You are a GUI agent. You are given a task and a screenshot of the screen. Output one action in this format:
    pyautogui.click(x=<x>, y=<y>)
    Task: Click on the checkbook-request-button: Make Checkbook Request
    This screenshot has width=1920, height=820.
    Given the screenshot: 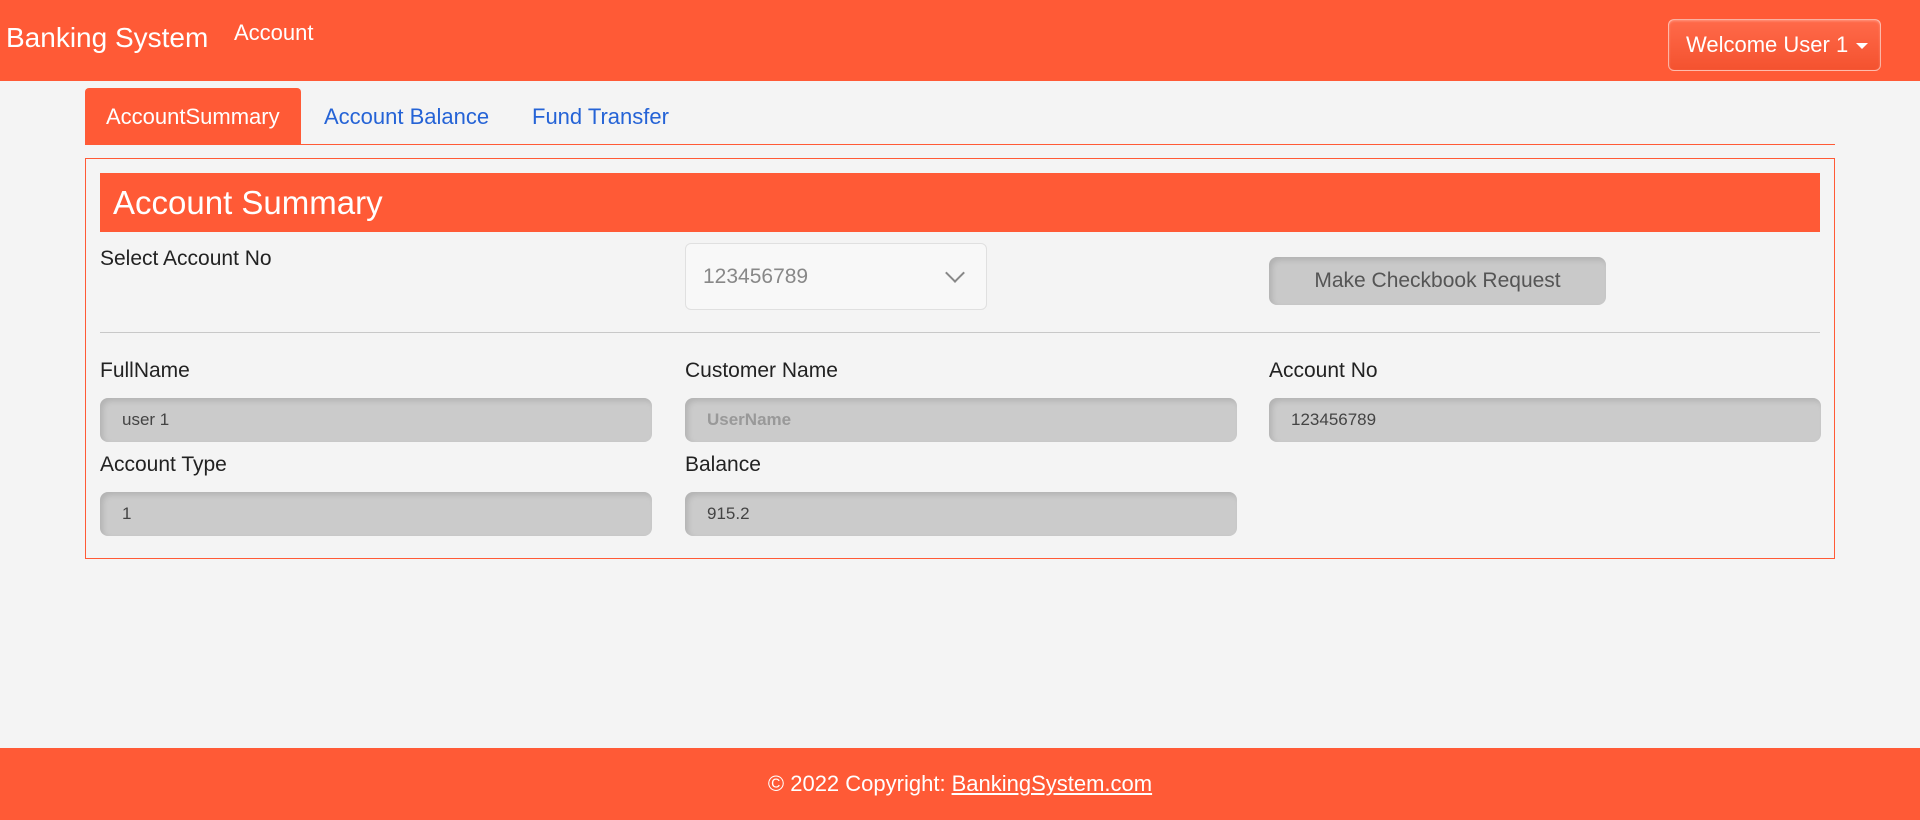 What is the action you would take?
    pyautogui.click(x=1437, y=281)
    